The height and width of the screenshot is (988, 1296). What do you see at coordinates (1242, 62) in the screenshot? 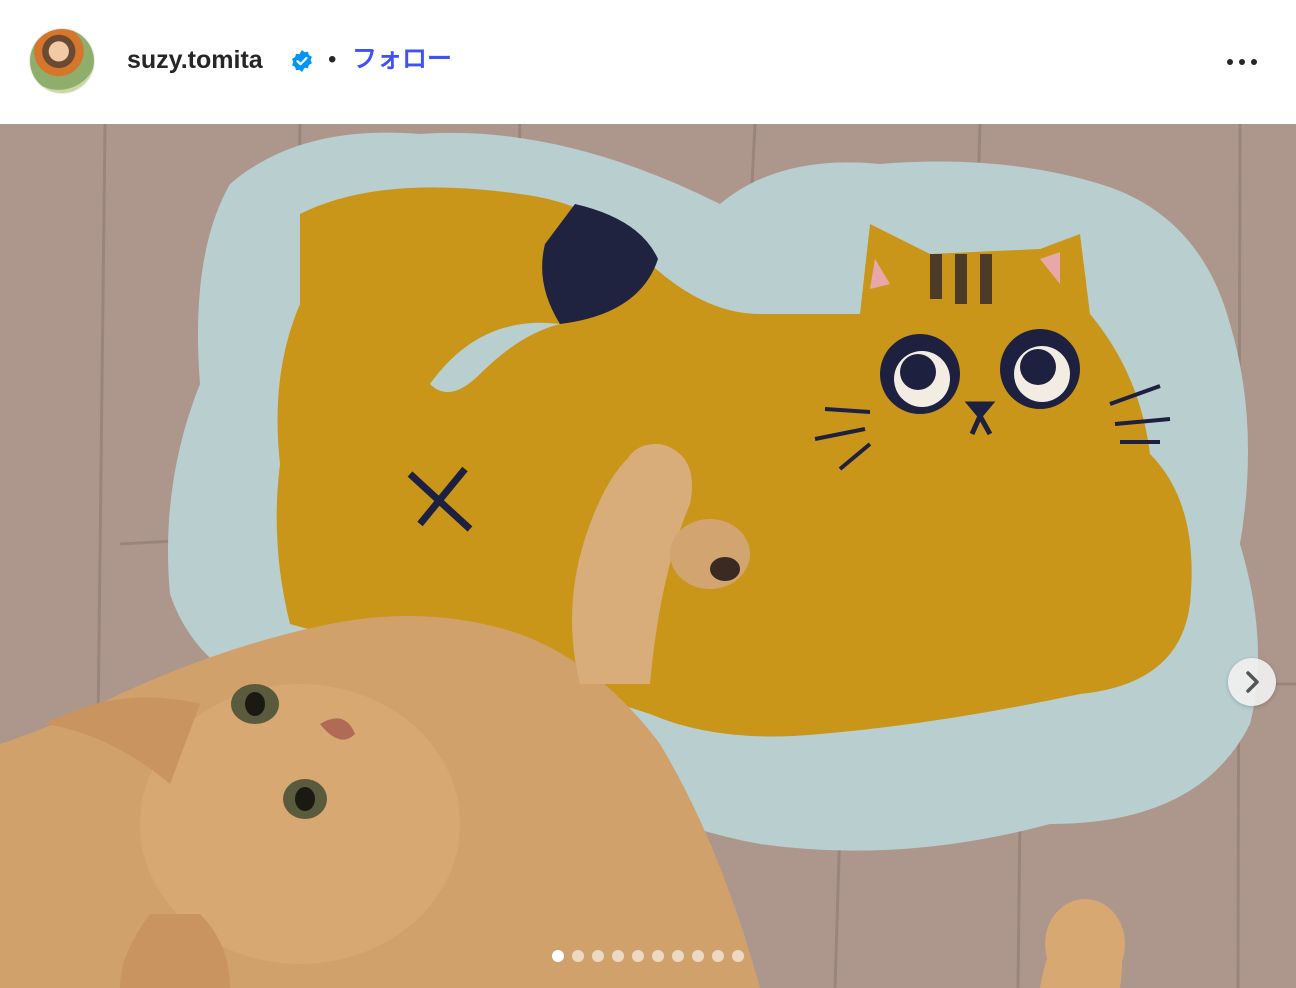
I see `more-horizontal-icon` at bounding box center [1242, 62].